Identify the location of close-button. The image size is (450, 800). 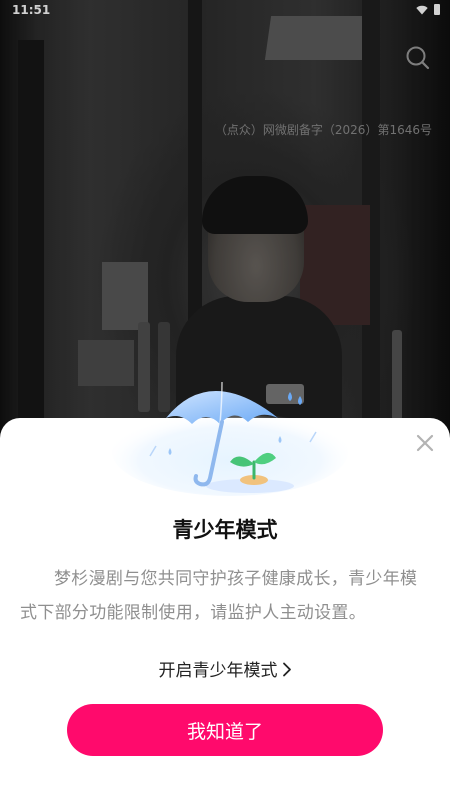
(425, 443).